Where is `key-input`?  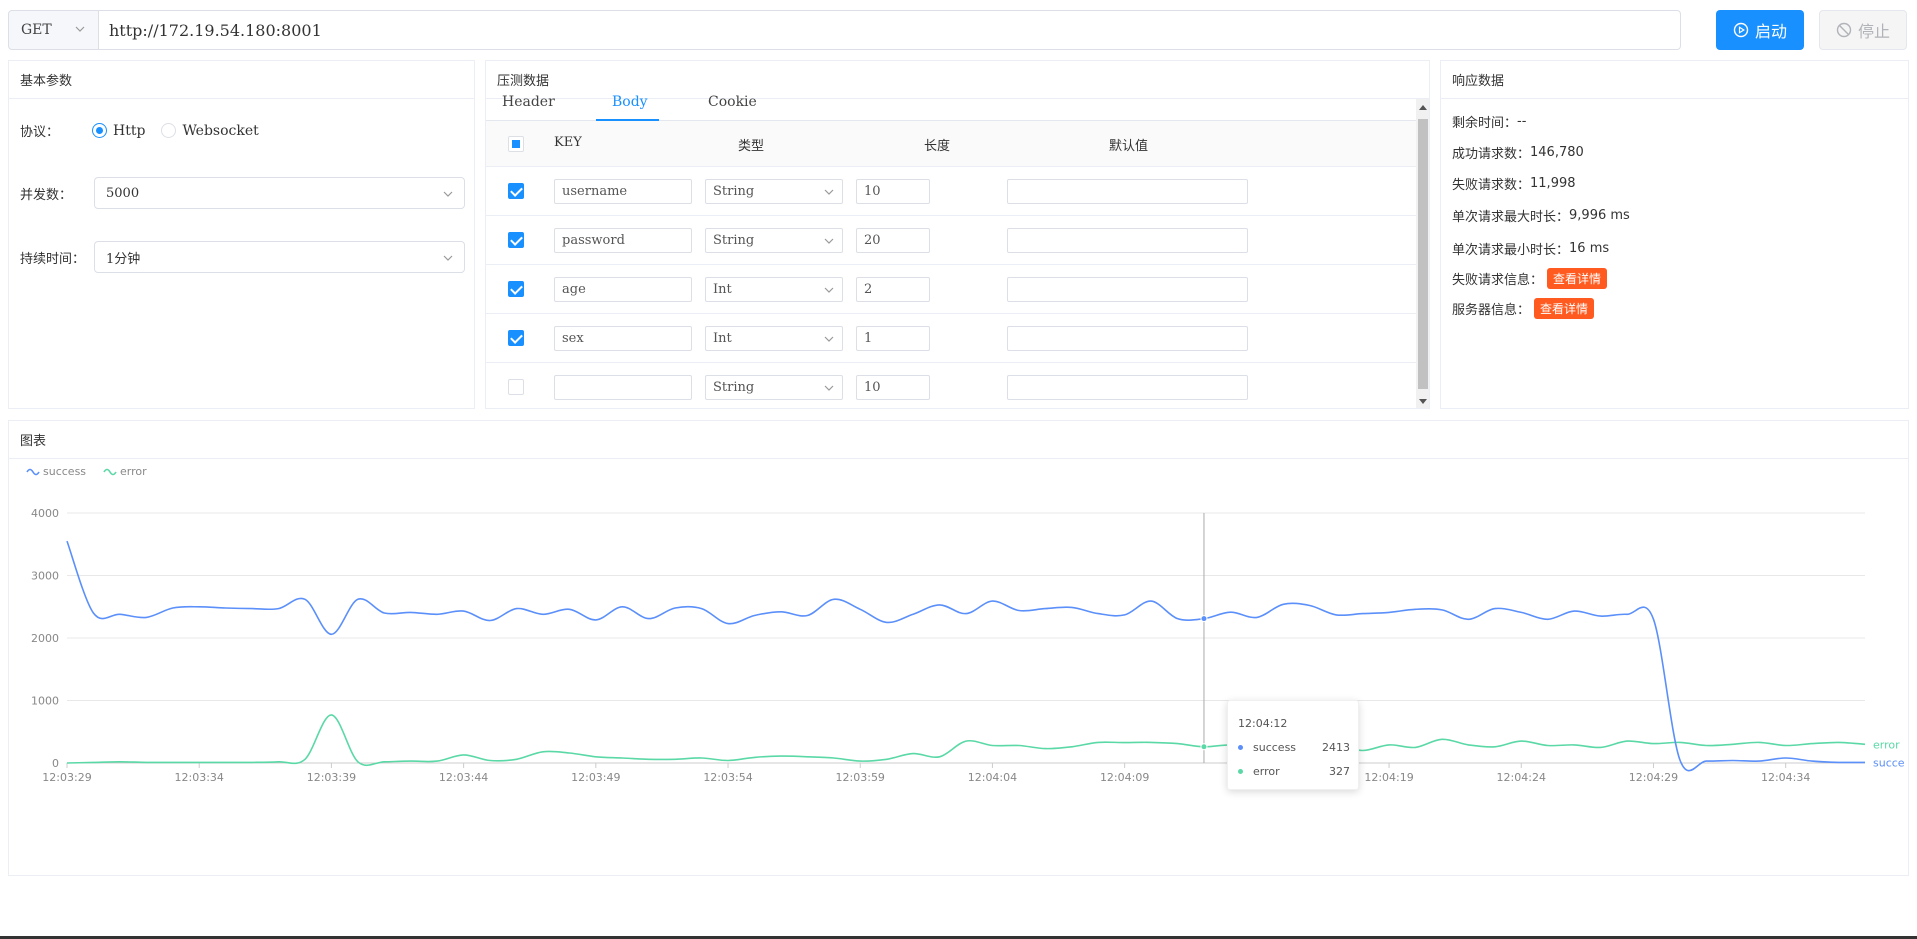
key-input is located at coordinates (623, 387).